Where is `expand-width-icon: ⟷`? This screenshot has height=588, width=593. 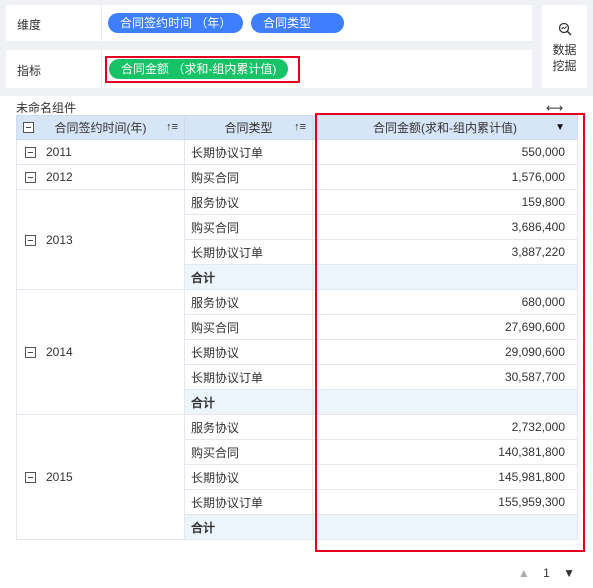
expand-width-icon: ⟷ is located at coordinates (554, 108).